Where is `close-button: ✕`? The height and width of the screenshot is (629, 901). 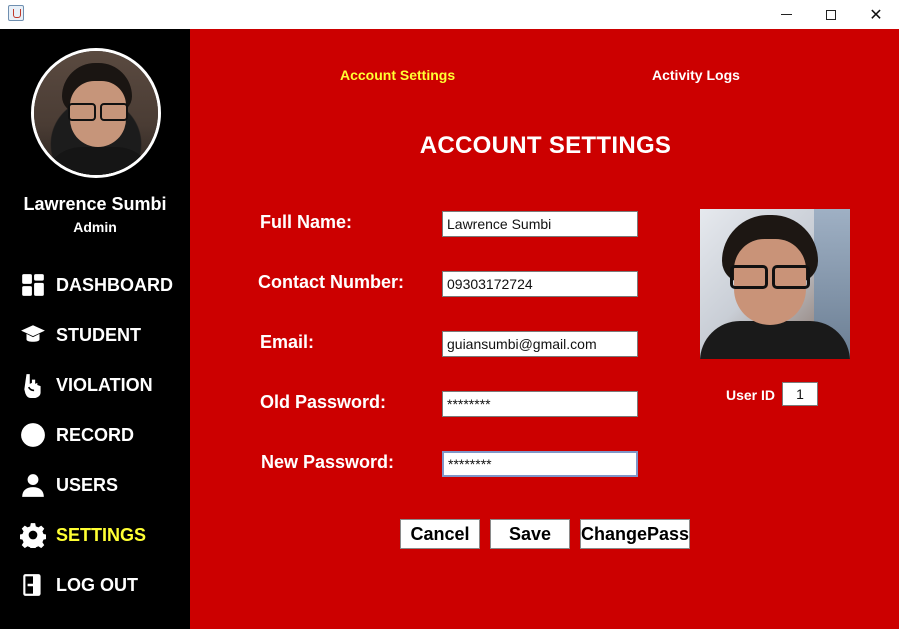
close-button: ✕ is located at coordinates (876, 14).